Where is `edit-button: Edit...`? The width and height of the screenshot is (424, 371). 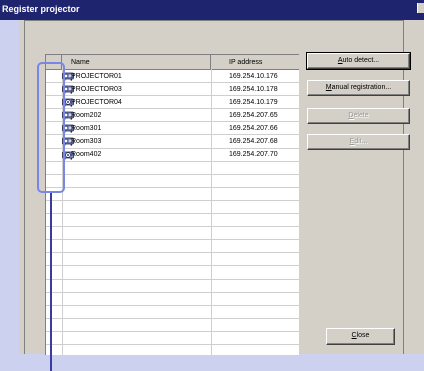
edit-button: Edit... is located at coordinates (358, 142).